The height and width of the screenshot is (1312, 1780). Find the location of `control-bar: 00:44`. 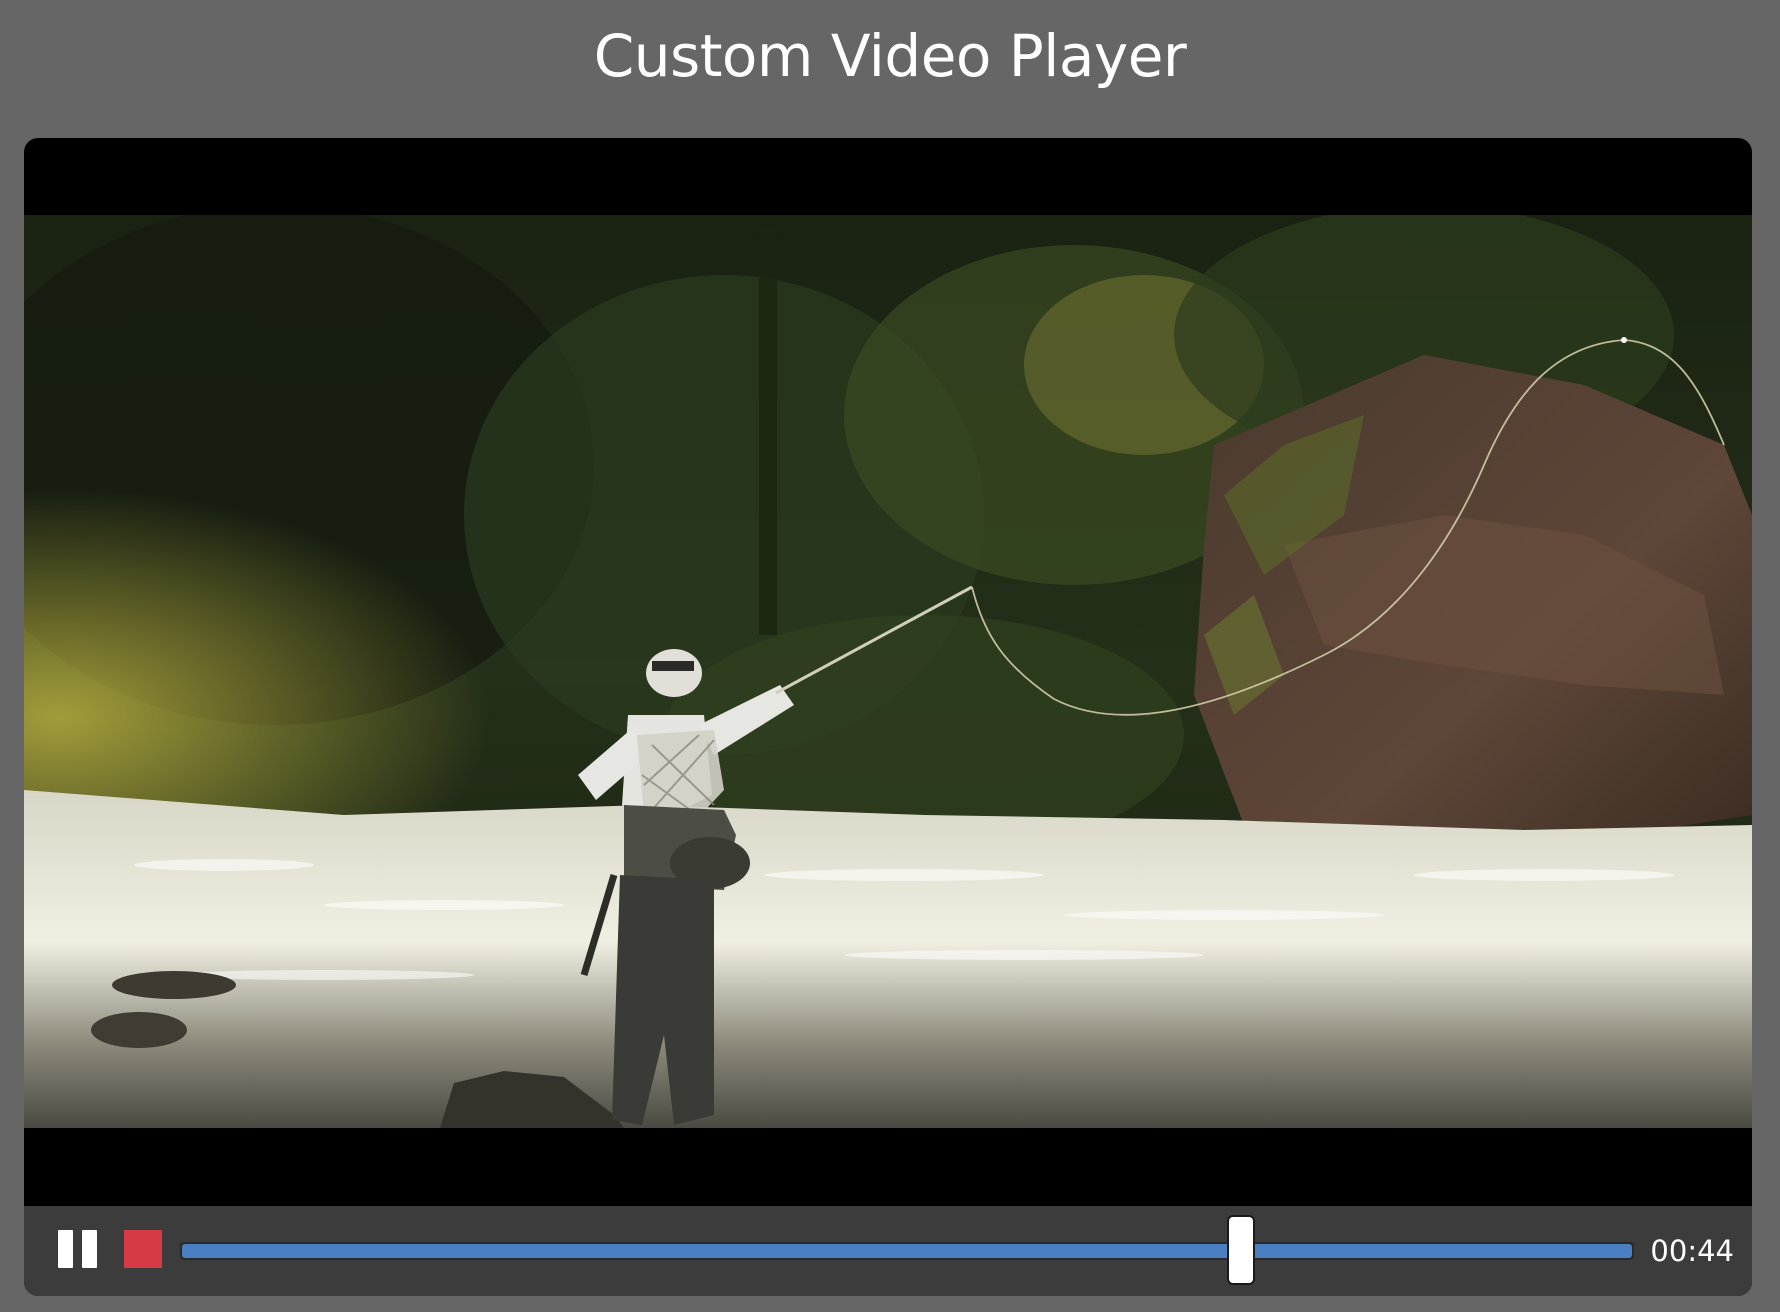

control-bar: 00:44 is located at coordinates (888, 1251).